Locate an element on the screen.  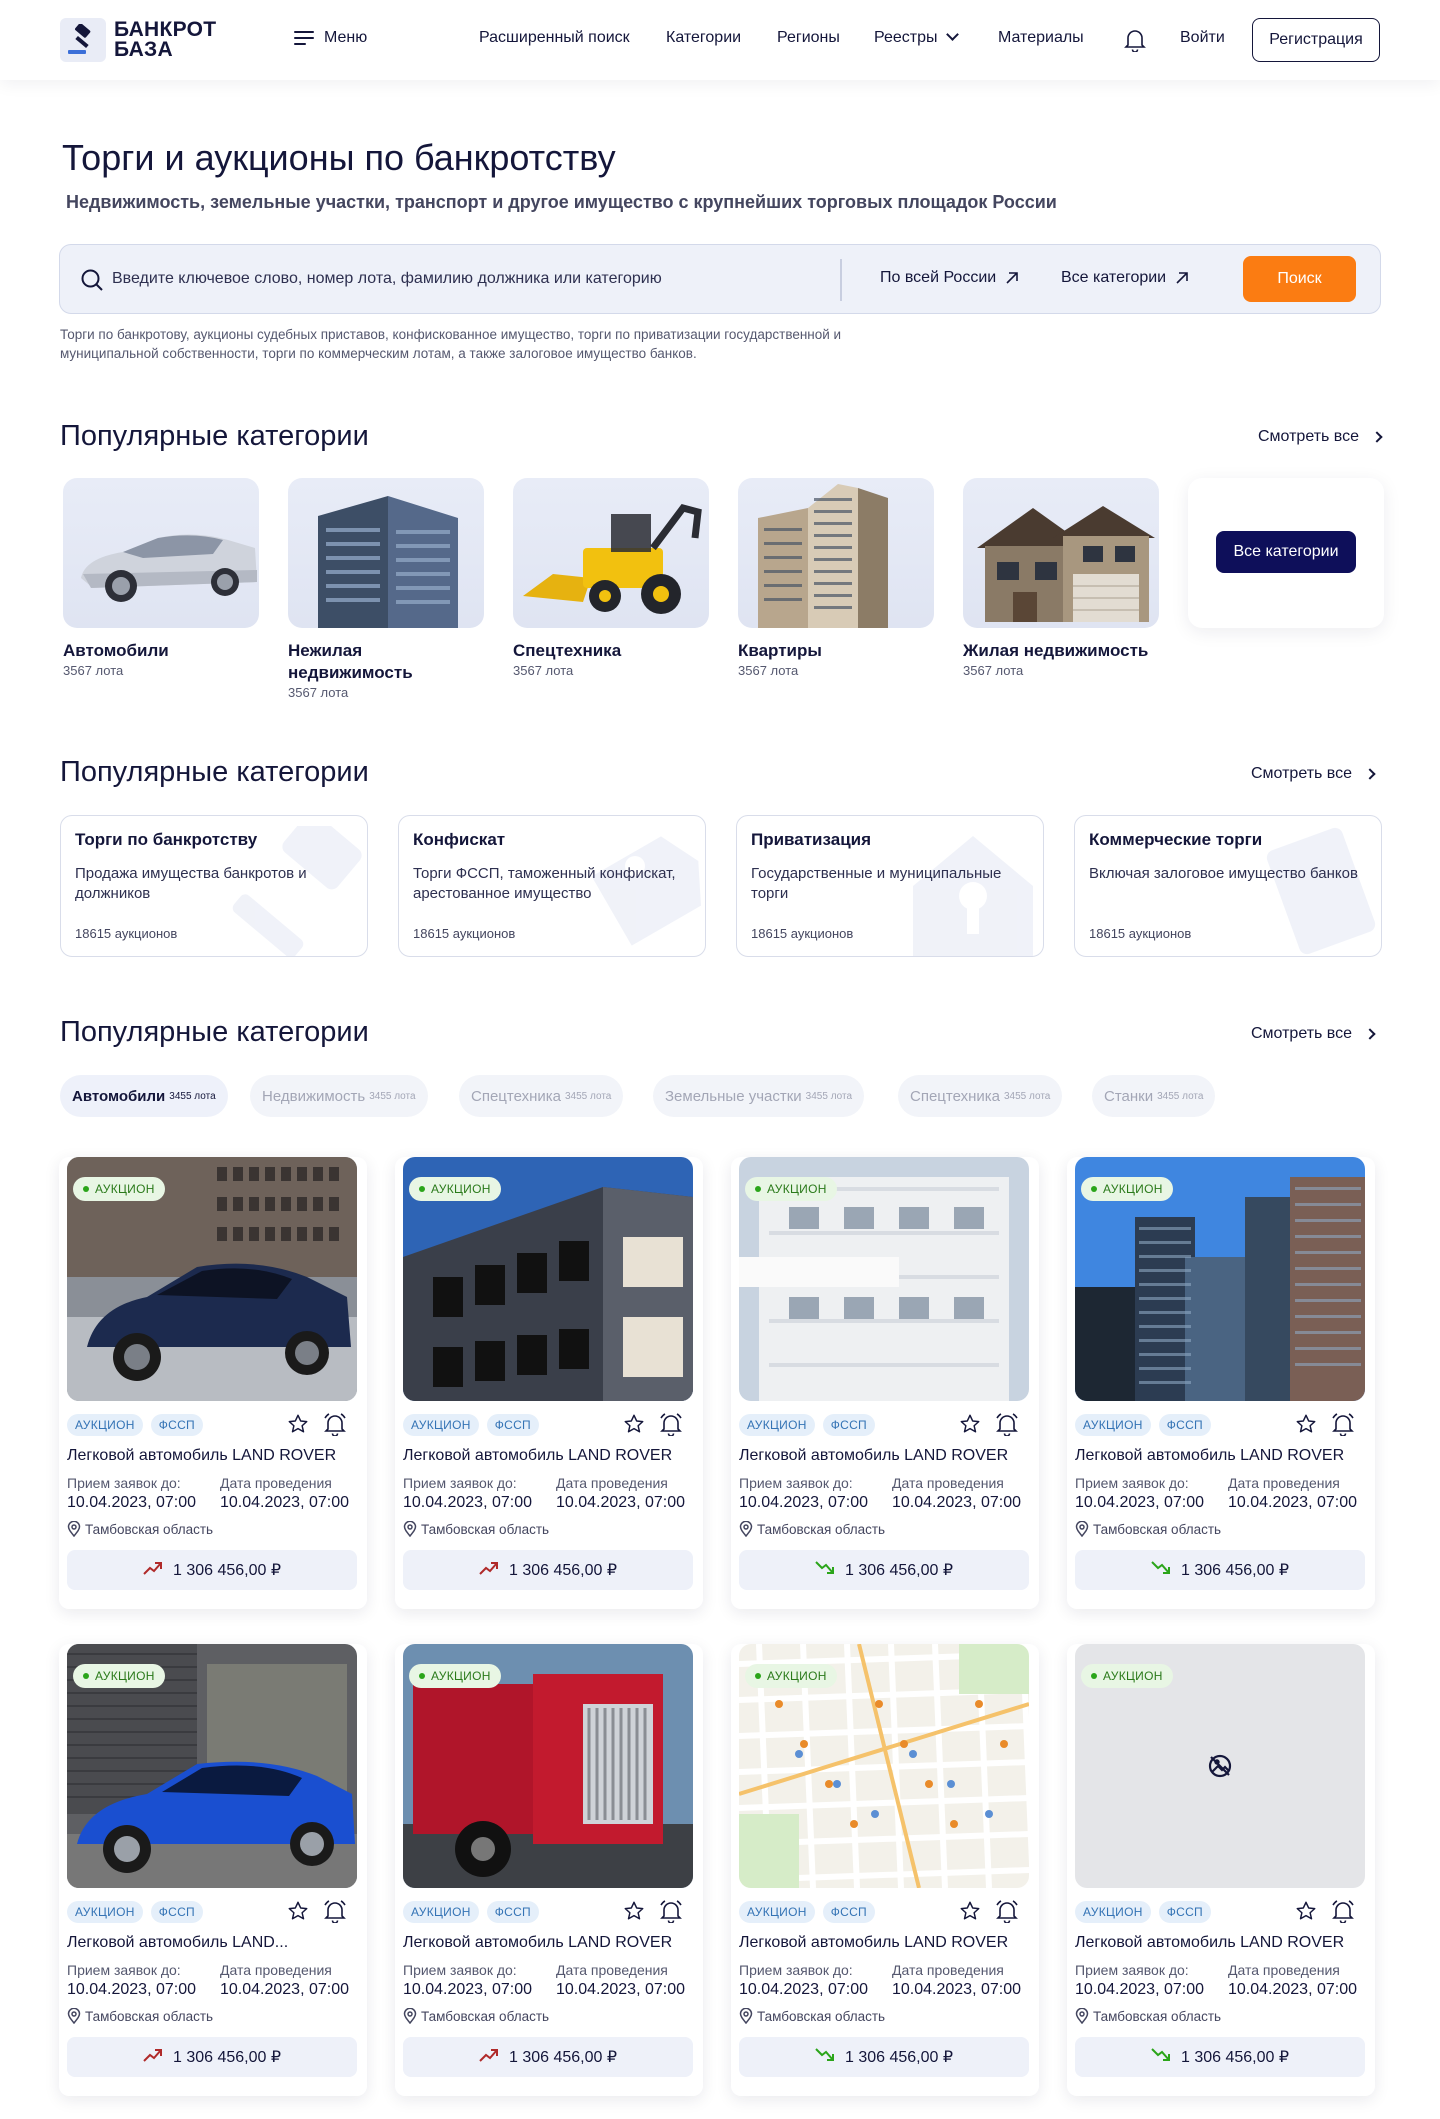
trade-types-title: Популярные категории is located at coordinates (214, 772).